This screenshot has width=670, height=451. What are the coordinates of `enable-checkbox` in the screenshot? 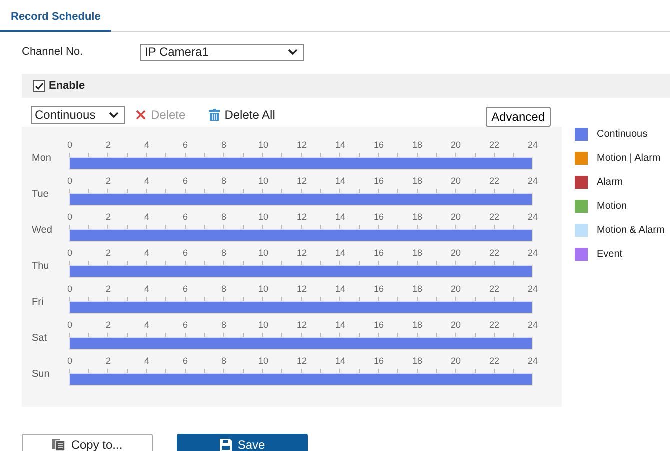 It's located at (39, 86).